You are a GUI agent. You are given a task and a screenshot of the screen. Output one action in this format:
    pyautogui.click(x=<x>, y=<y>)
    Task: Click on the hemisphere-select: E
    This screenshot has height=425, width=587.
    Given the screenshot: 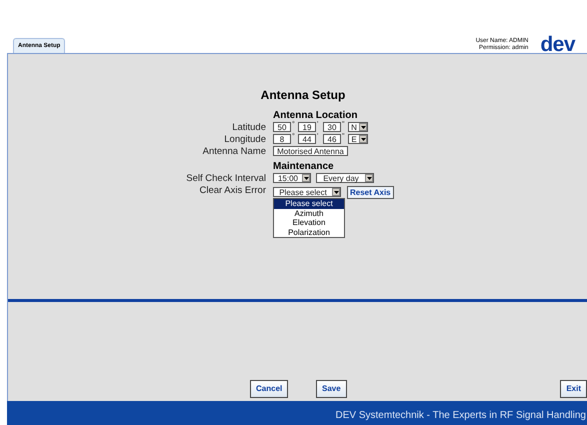 What is the action you would take?
    pyautogui.click(x=358, y=139)
    